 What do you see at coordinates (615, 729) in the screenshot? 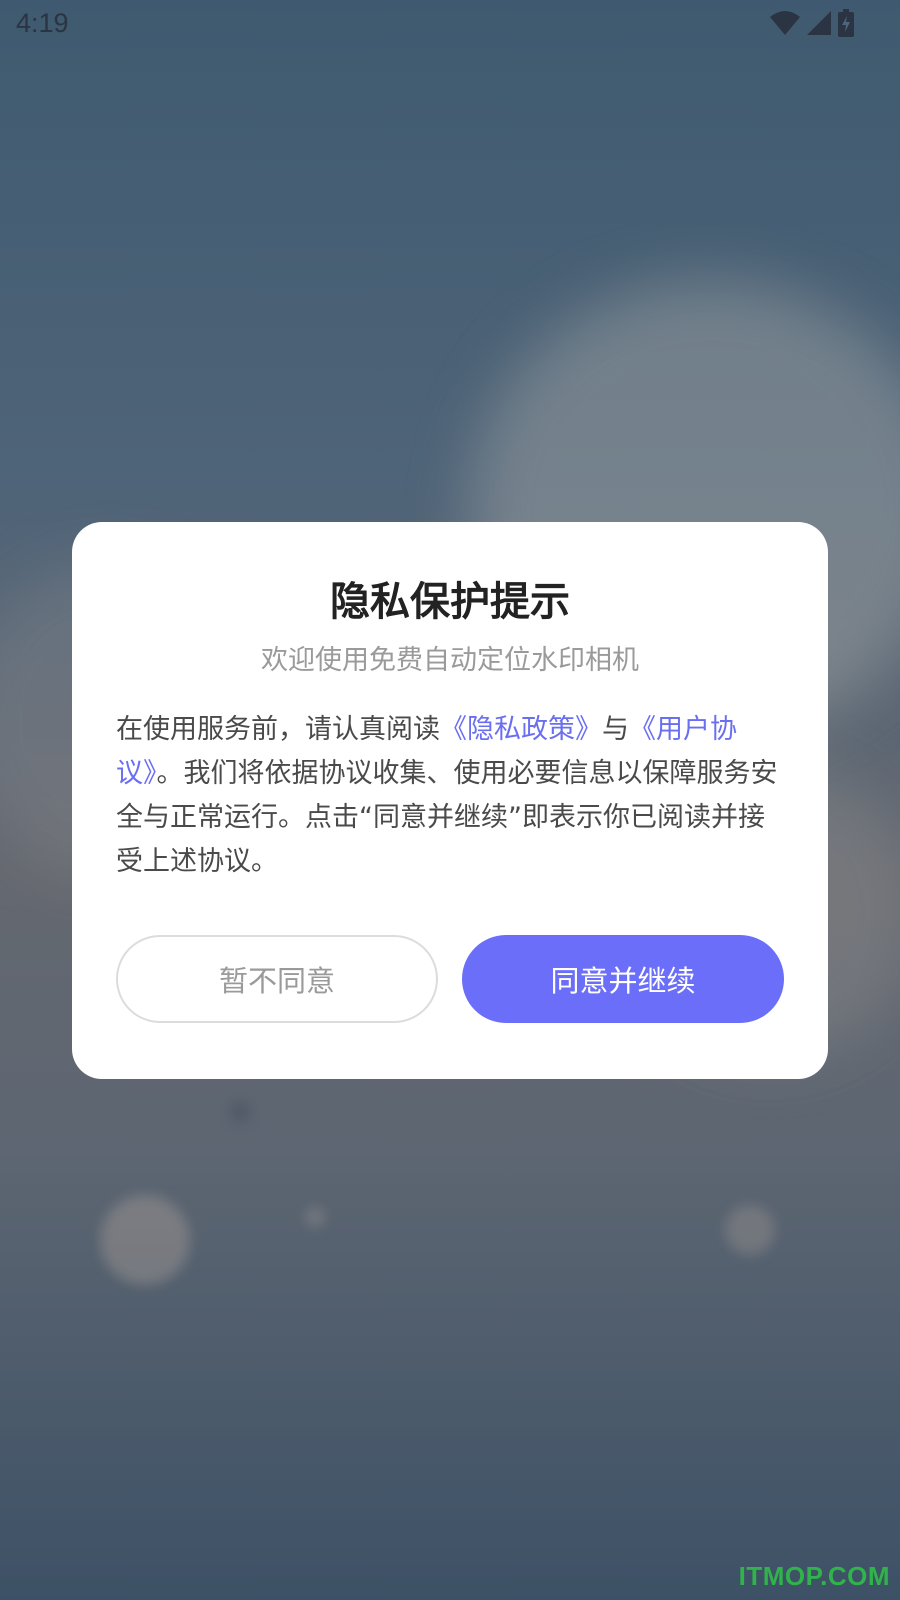
I see `body-text-between: 与` at bounding box center [615, 729].